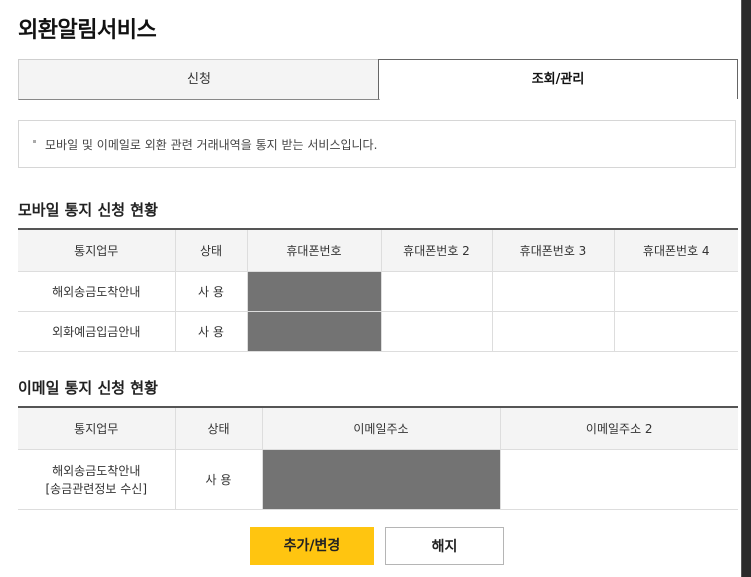  Describe the element at coordinates (88, 388) in the screenshot. I see `email-section-title: 이메일 통지 신청 현황` at that location.